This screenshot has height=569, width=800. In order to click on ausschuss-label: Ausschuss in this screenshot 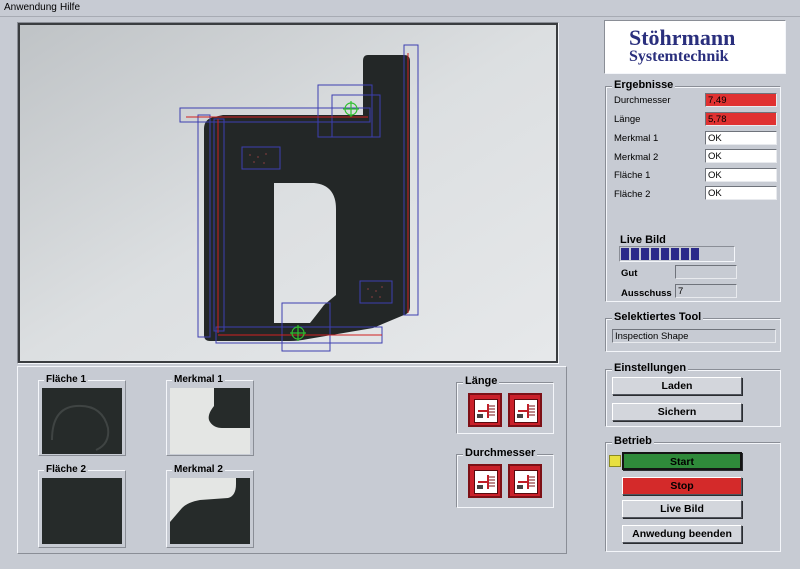, I will do `click(646, 293)`.